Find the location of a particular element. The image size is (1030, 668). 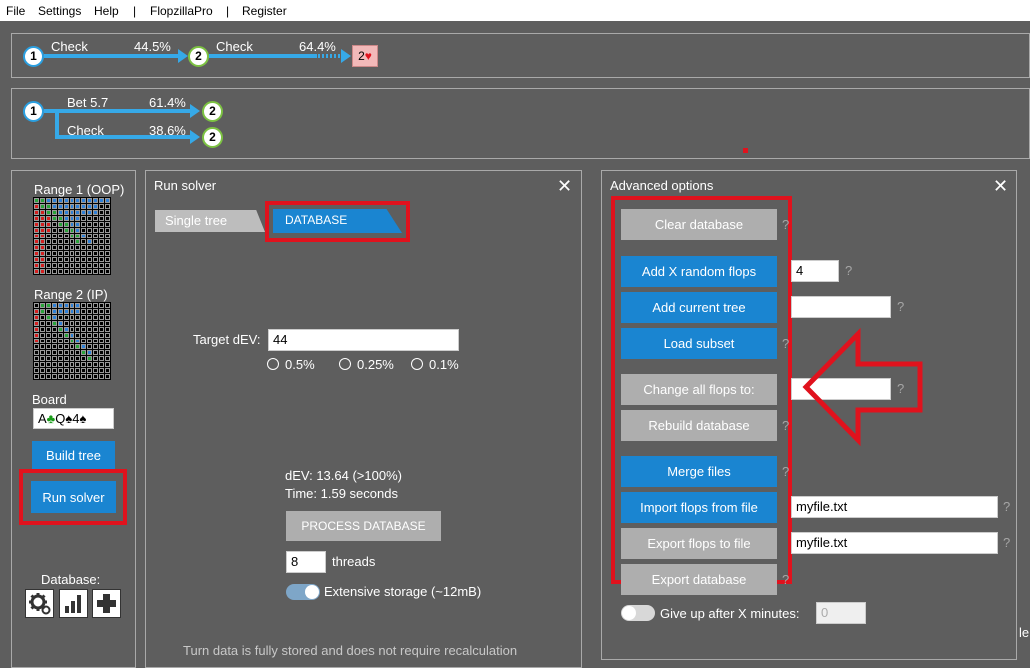

add-random-flops-button: Add X random flops is located at coordinates (699, 271).